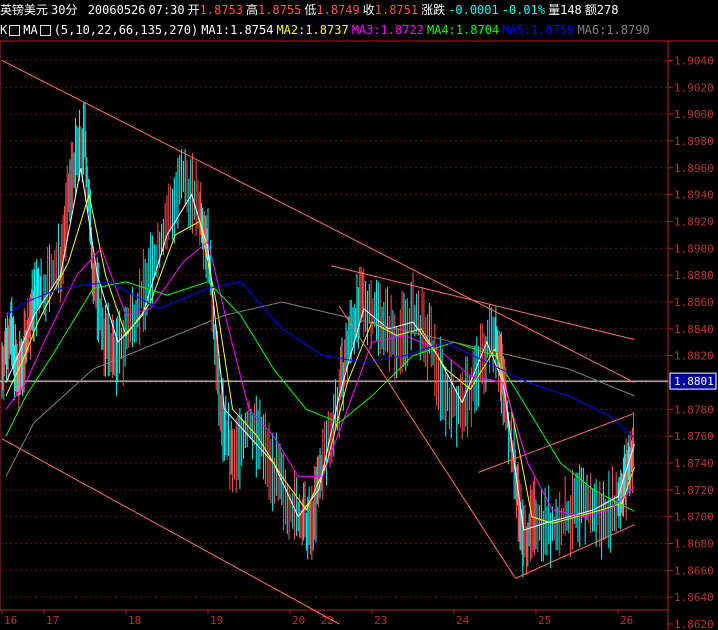 The width and height of the screenshot is (718, 630). I want to click on y-tick-label: 1.8960, so click(694, 168).